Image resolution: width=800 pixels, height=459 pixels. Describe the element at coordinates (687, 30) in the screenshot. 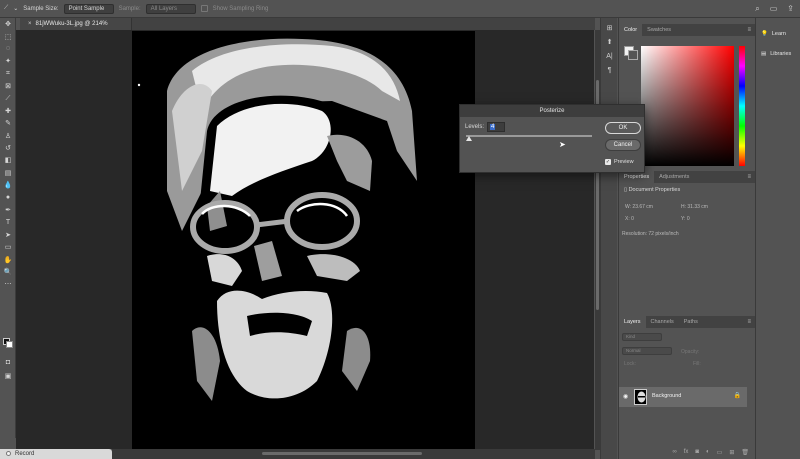

I see `color-panel-tabs: Color Swatches ≡` at that location.